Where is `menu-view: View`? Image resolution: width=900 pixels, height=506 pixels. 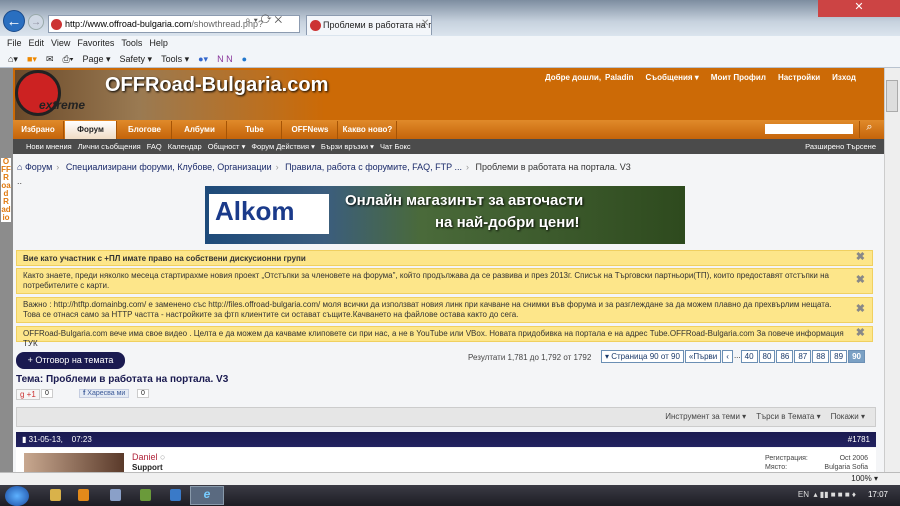
menu-view: View is located at coordinates (60, 43).